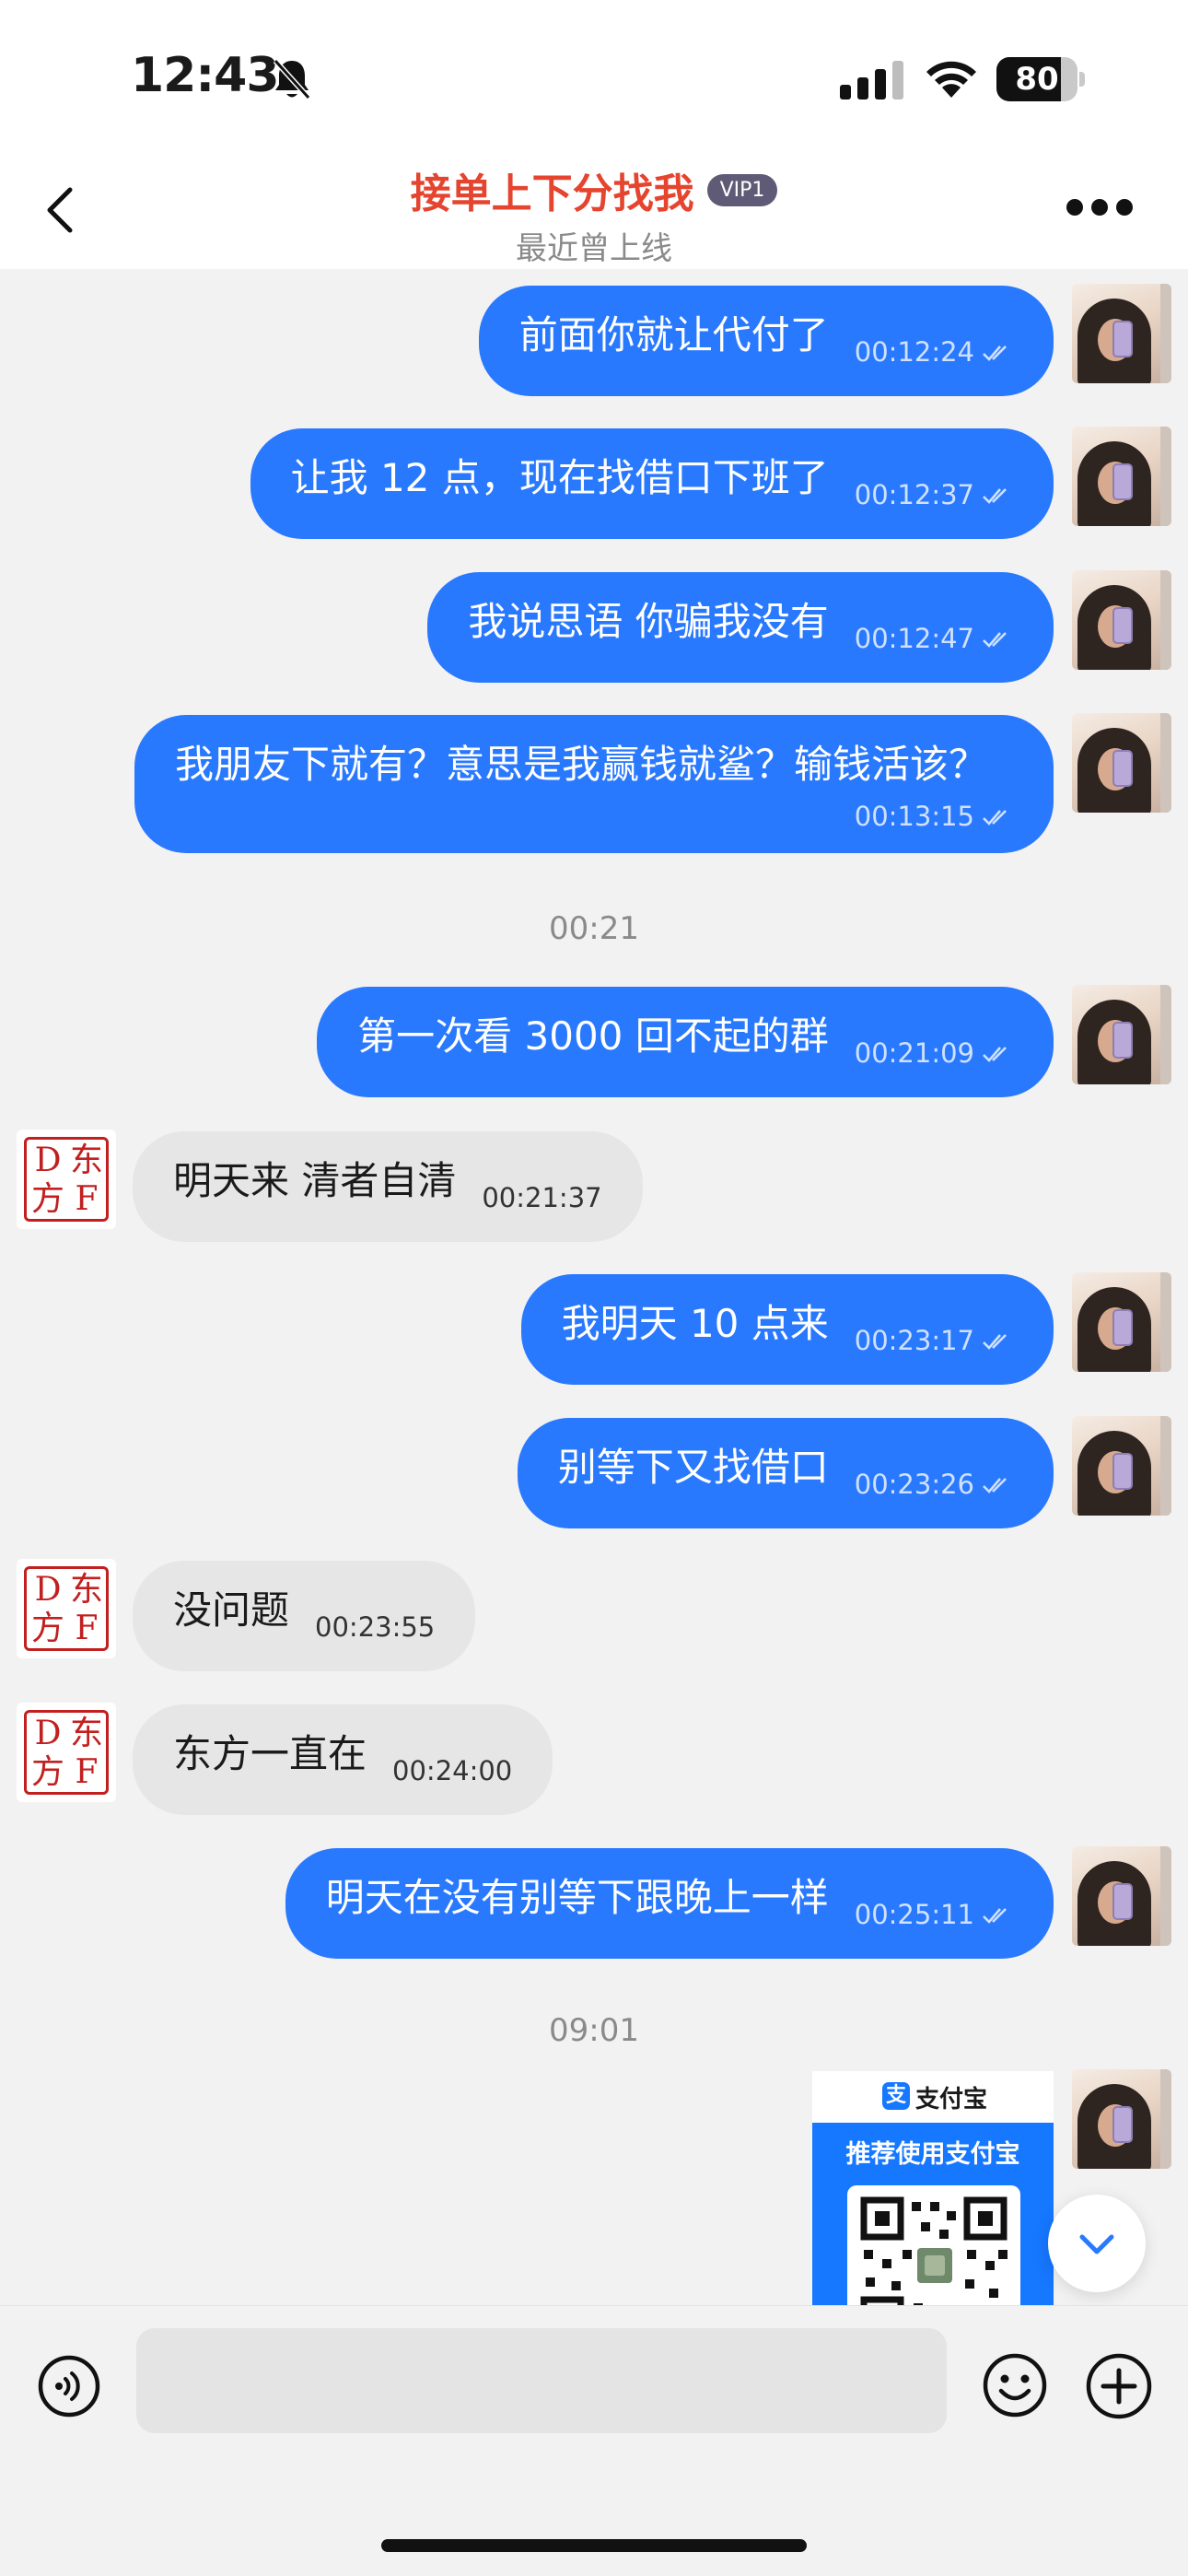 The width and height of the screenshot is (1188, 2576). I want to click on alipay-qr-card: 支 支付宝 推荐使用支付宝, so click(933, 2188).